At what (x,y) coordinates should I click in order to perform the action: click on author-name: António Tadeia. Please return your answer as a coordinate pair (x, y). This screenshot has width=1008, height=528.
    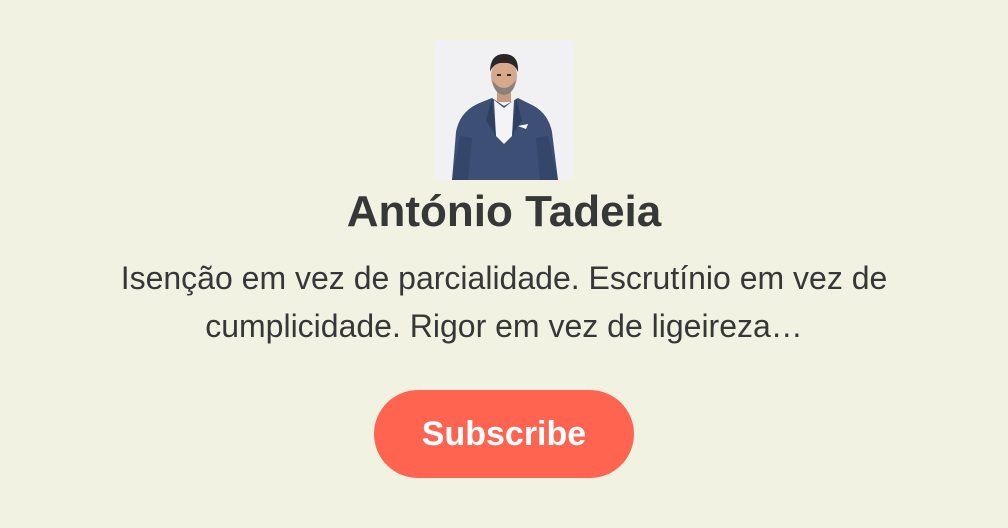
    Looking at the image, I should click on (504, 211).